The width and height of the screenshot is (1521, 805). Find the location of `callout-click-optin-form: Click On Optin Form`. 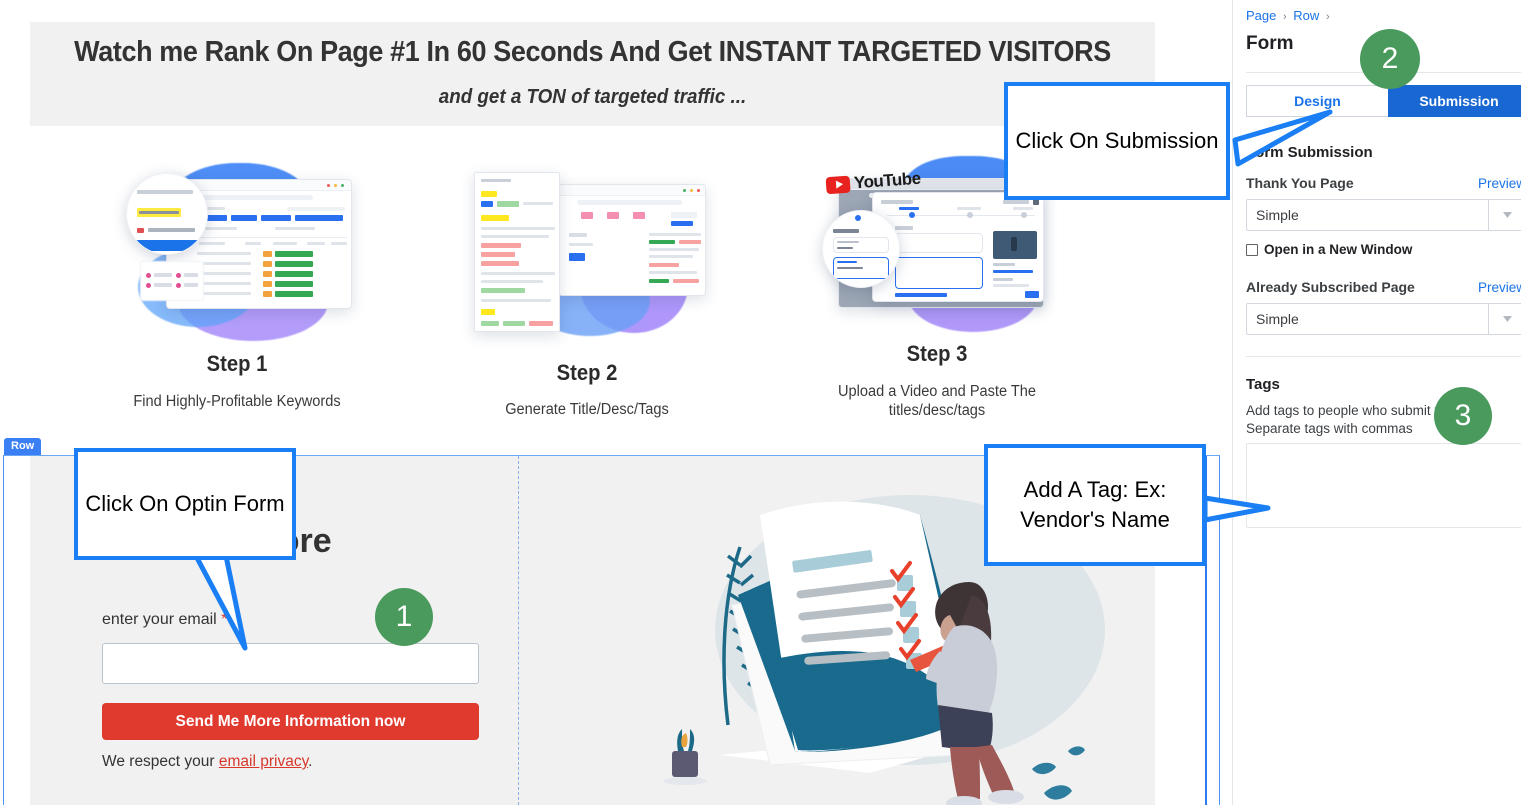

callout-click-optin-form: Click On Optin Form is located at coordinates (185, 504).